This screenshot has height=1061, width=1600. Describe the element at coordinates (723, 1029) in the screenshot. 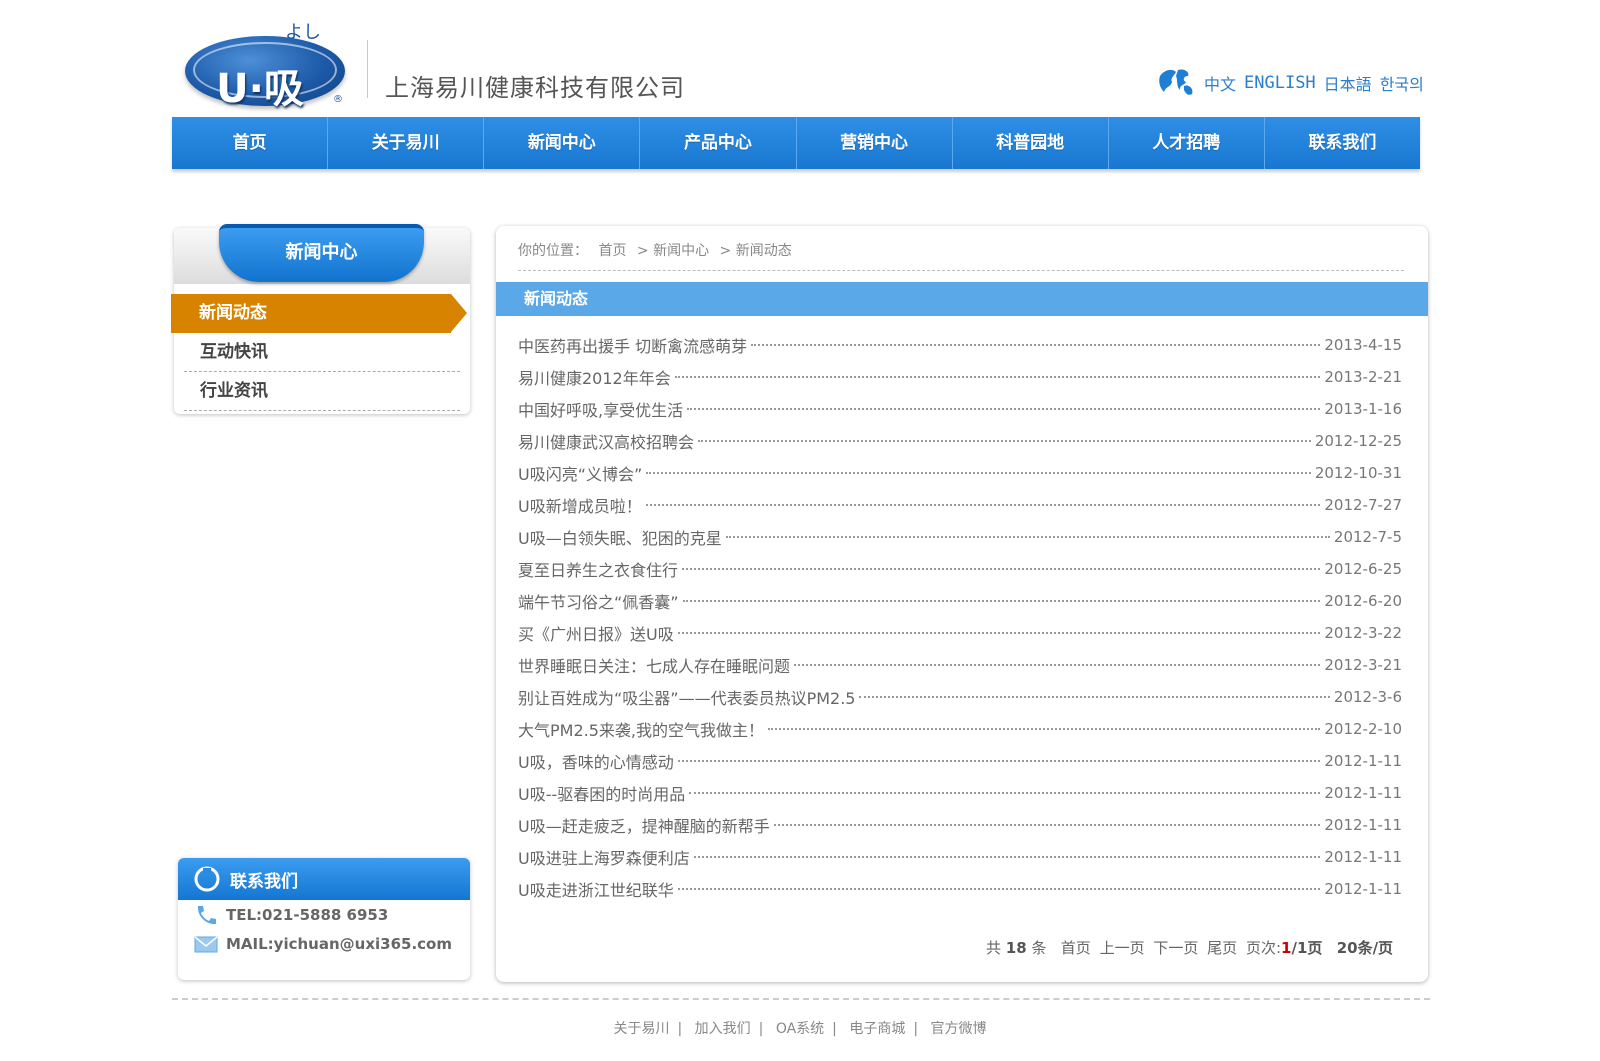

I see `footer-link-join: 加入我们` at that location.